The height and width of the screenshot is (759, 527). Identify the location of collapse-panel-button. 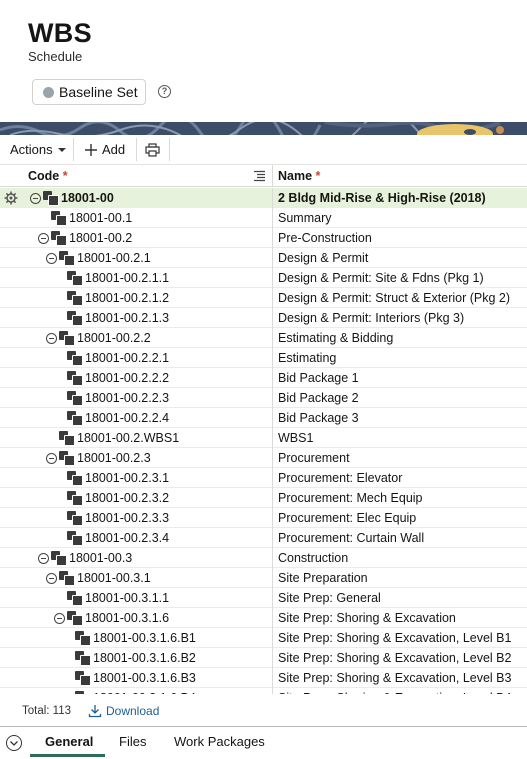
(14, 743).